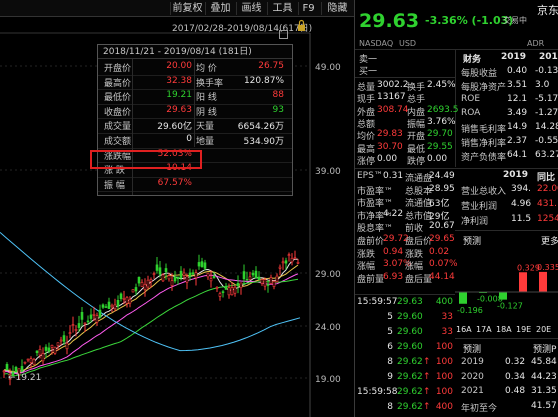 This screenshot has width=558, height=417. Describe the element at coordinates (444, 347) in the screenshot. I see `tick-volume: 100` at that location.